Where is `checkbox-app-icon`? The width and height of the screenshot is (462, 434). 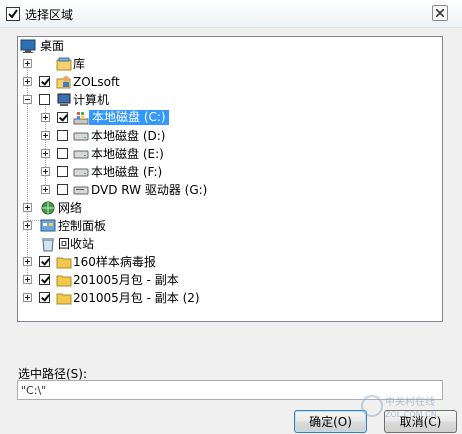
checkbox-app-icon is located at coordinates (13, 14).